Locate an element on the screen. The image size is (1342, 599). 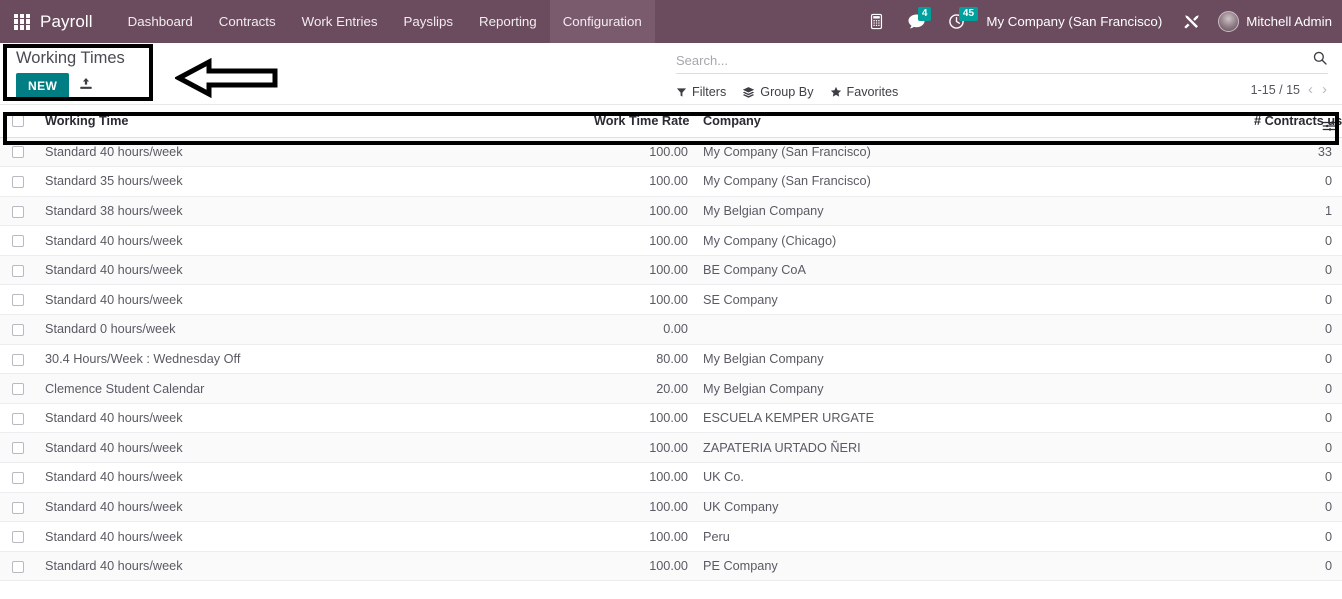
search-bar is located at coordinates (1002, 61).